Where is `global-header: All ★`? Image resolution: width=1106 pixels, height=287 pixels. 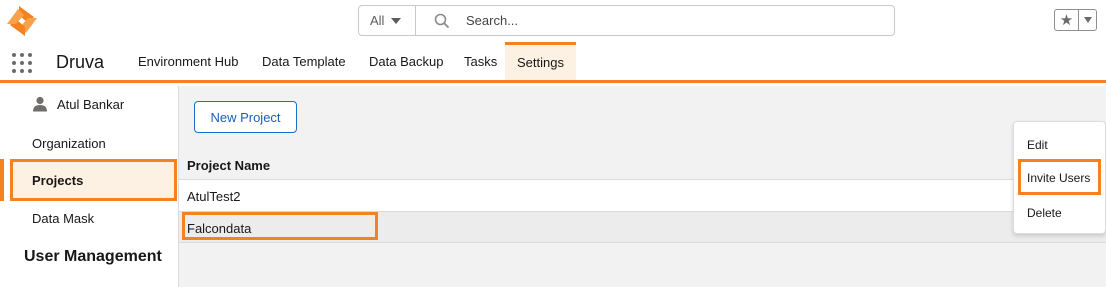
global-header: All ★ is located at coordinates (553, 21).